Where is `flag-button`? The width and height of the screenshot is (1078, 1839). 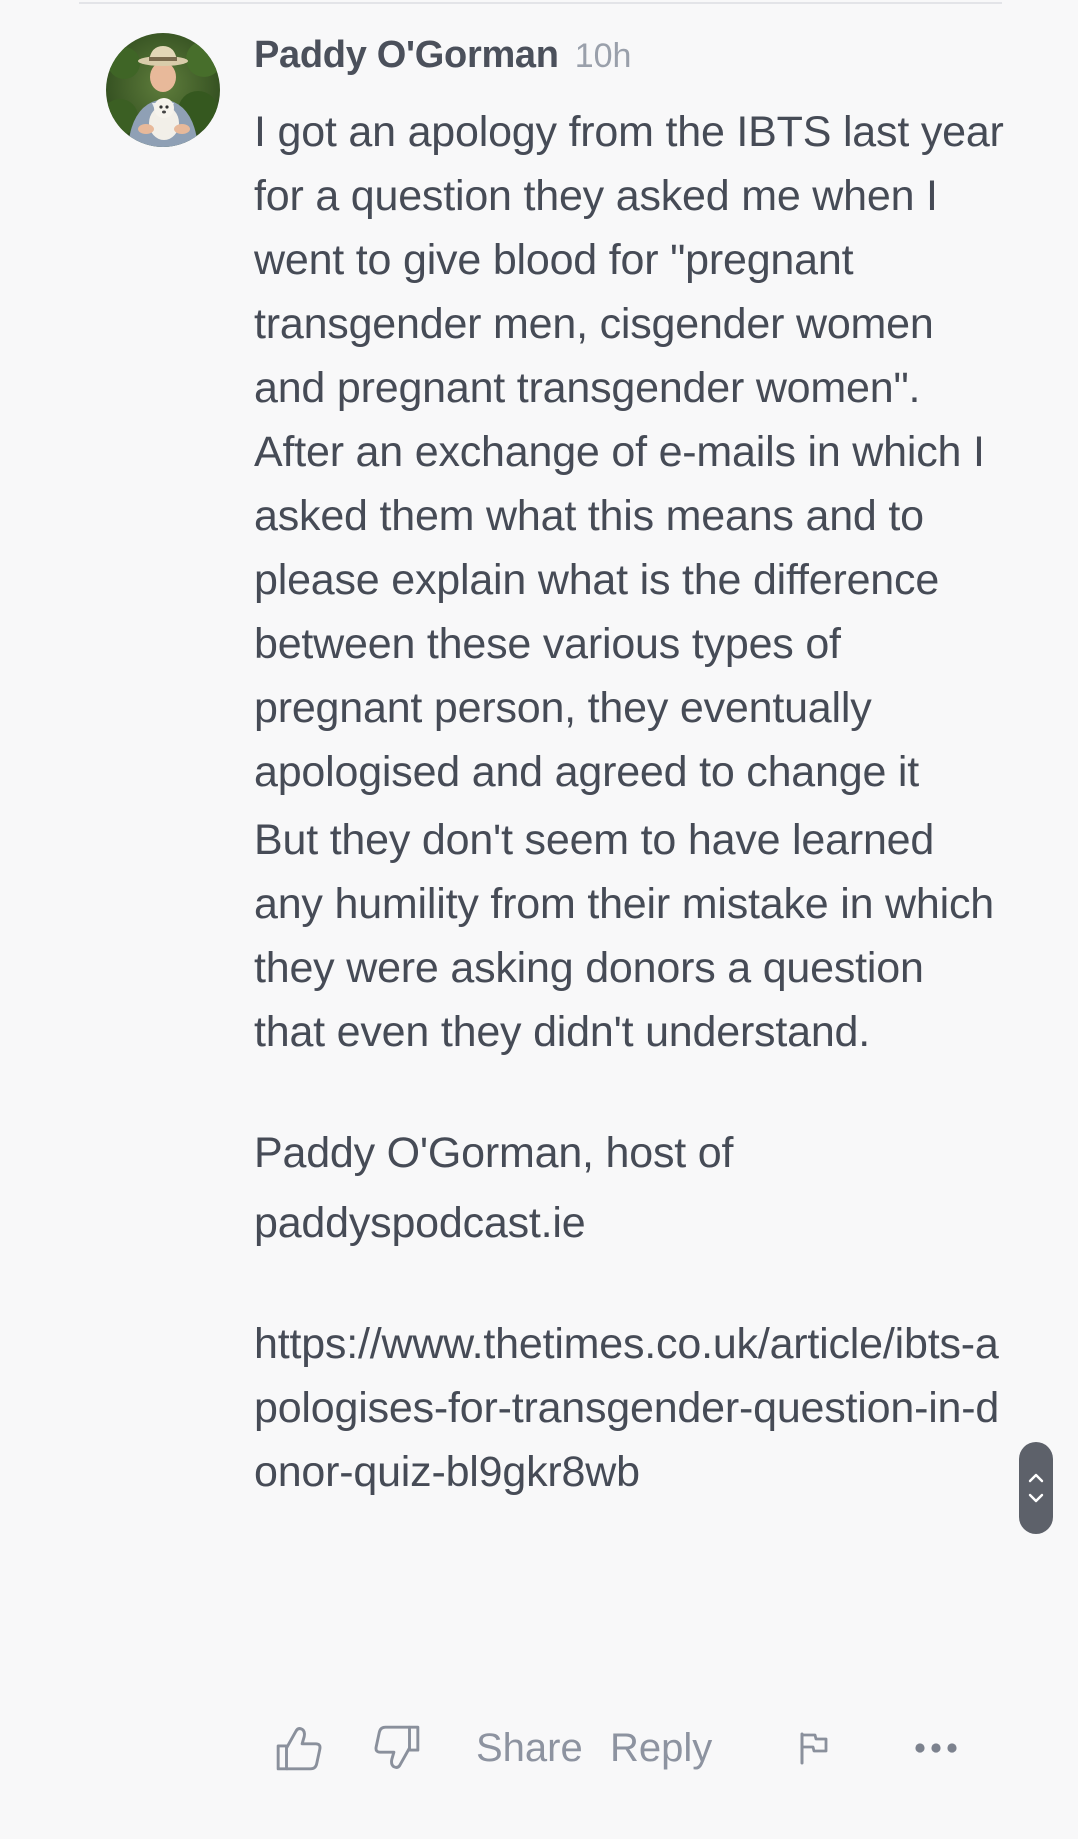
flag-button is located at coordinates (814, 1748).